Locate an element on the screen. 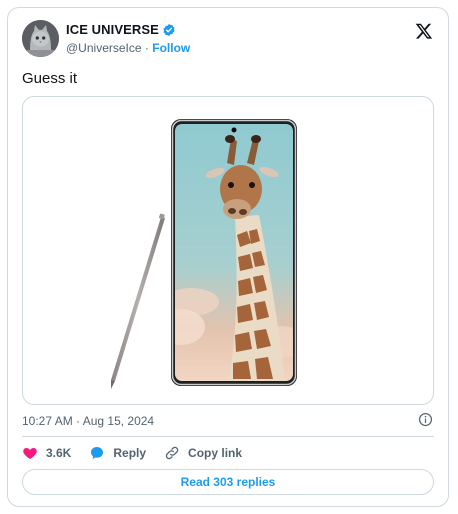 This screenshot has width=458, height=514. tweet-timestamp: 10:27 AM · Aug 15, 2024 is located at coordinates (88, 421).